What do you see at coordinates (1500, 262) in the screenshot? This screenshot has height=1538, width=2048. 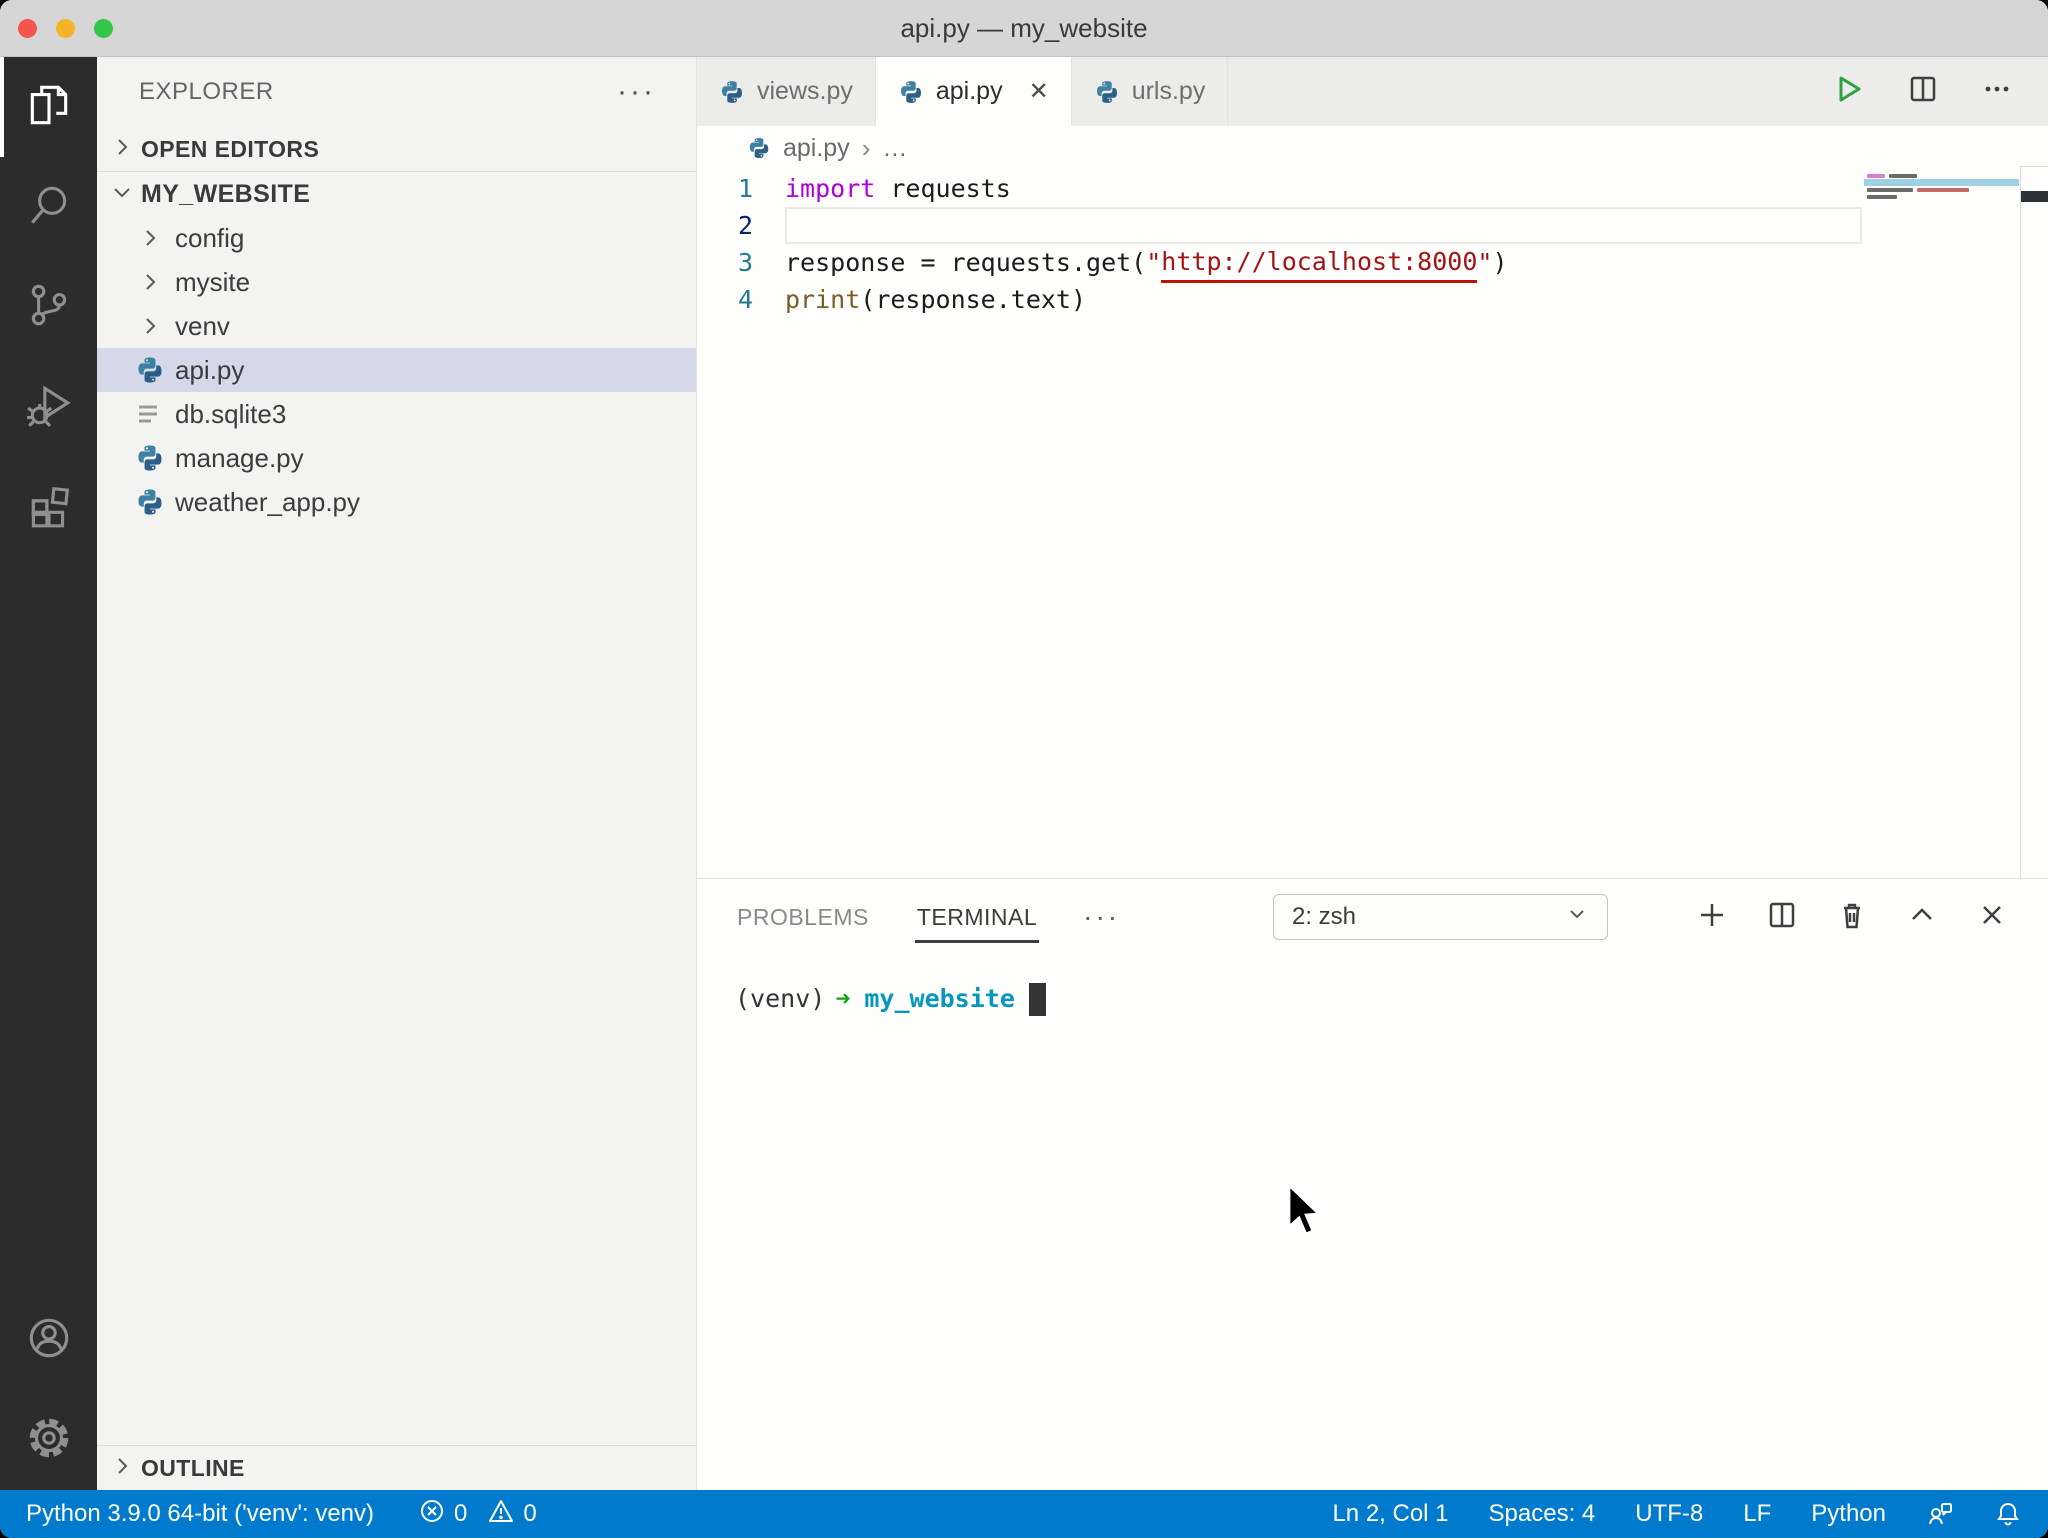 I see `token-text: )` at bounding box center [1500, 262].